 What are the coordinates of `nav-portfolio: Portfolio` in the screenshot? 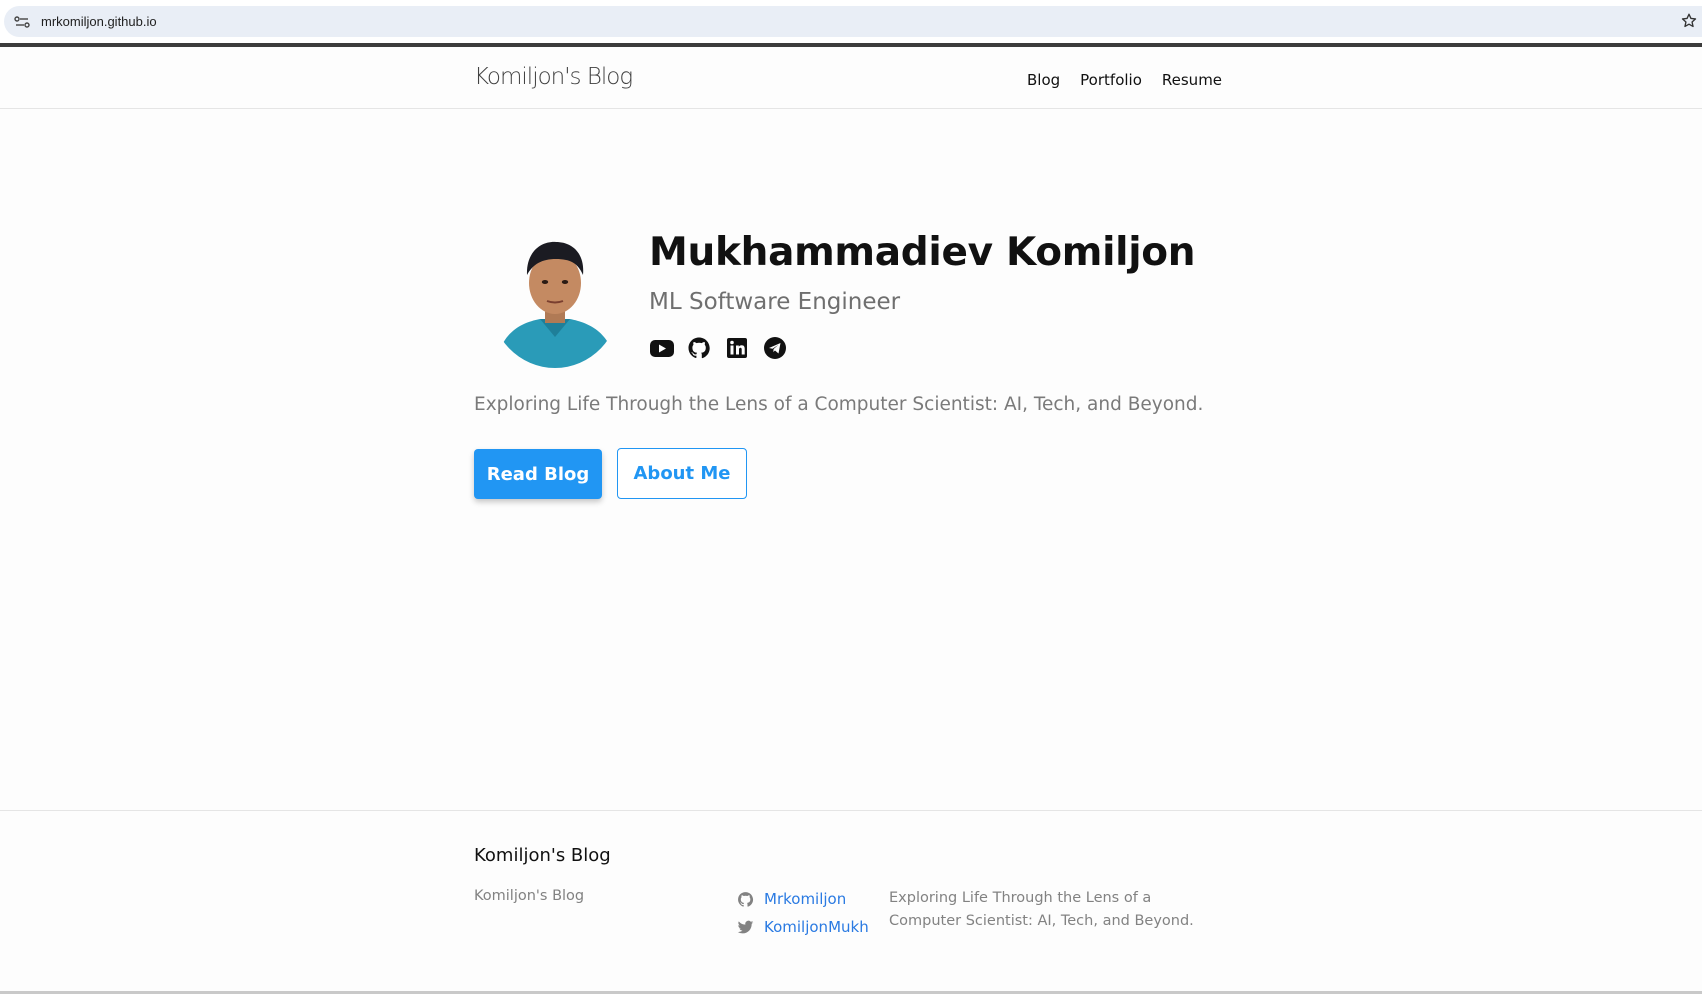 It's located at (1111, 80).